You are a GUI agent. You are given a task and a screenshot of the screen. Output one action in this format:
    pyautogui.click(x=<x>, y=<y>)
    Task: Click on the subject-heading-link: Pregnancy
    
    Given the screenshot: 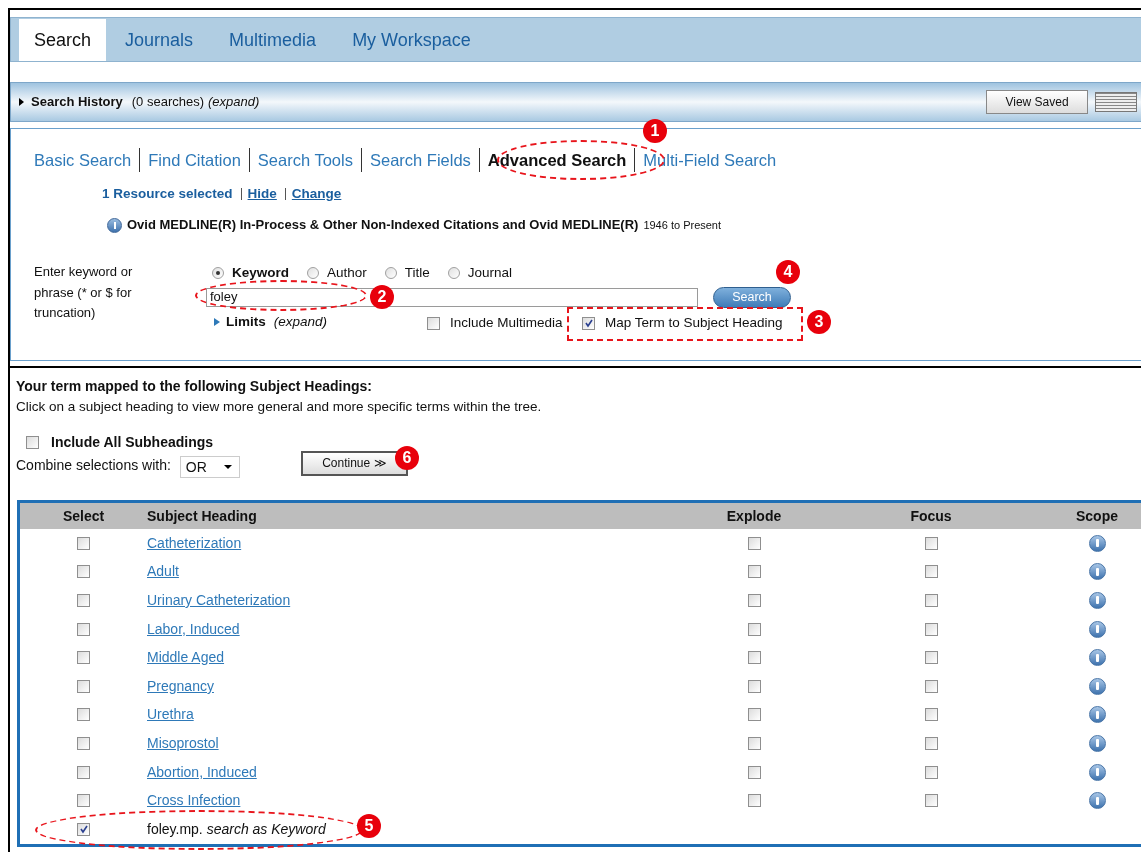 What is the action you would take?
    pyautogui.click(x=180, y=686)
    